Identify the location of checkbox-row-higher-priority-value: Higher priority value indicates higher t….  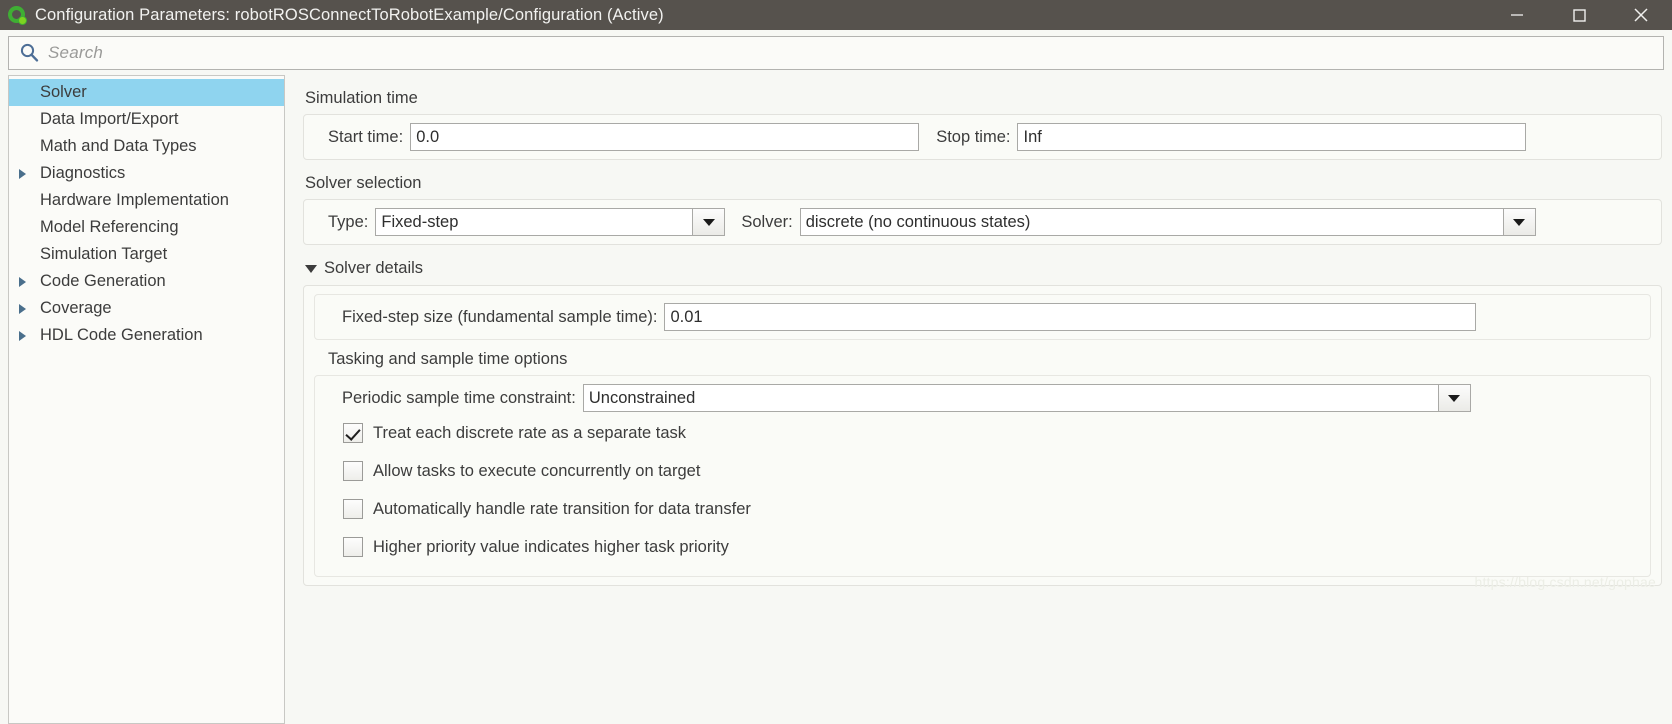
(982, 547).